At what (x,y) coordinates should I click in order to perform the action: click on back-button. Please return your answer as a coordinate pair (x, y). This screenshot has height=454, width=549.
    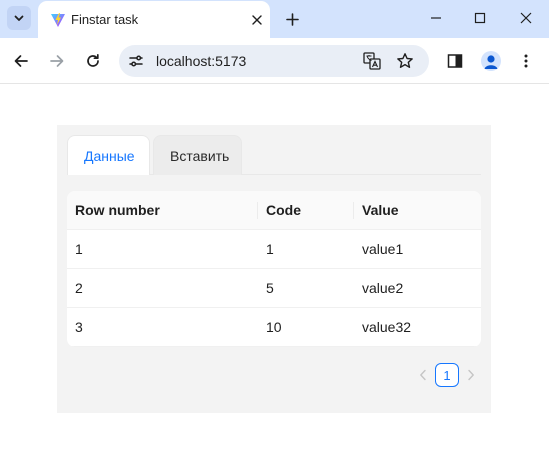
    Looking at the image, I should click on (21, 61).